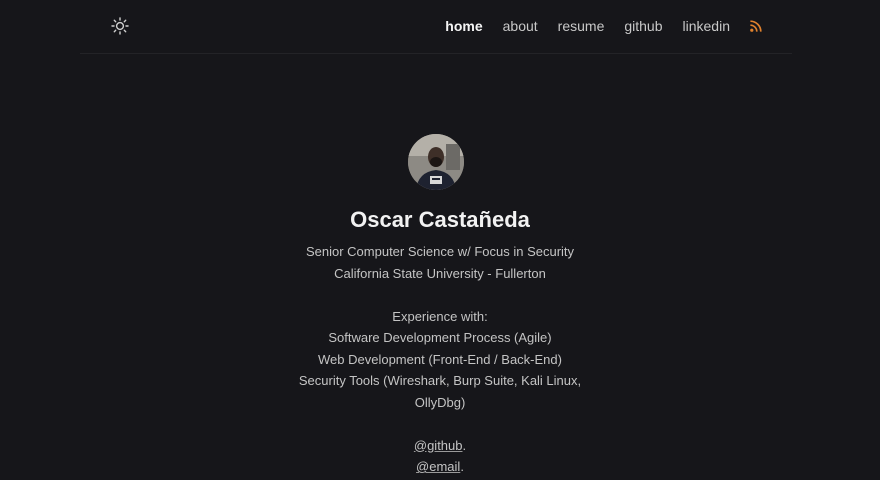 This screenshot has width=880, height=480. I want to click on rss-icon, so click(756, 26).